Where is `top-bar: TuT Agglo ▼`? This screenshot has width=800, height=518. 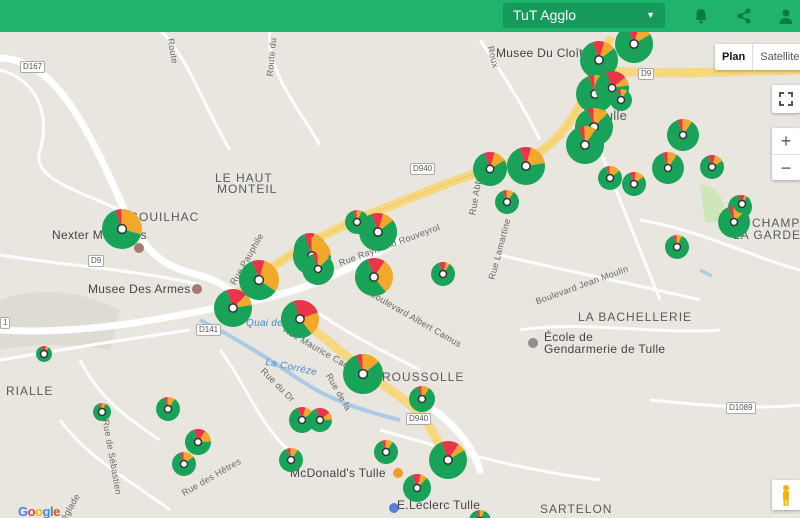
top-bar: TuT Agglo ▼ is located at coordinates (400, 16).